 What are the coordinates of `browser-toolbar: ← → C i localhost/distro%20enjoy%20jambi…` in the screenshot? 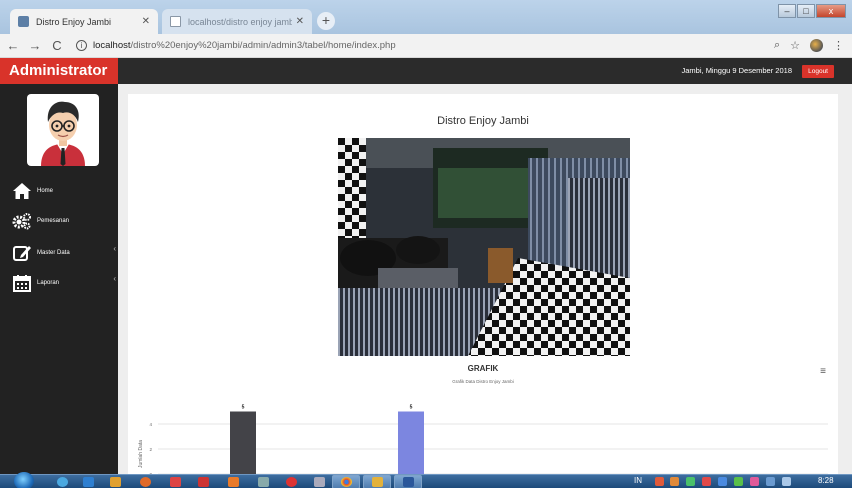 It's located at (426, 46).